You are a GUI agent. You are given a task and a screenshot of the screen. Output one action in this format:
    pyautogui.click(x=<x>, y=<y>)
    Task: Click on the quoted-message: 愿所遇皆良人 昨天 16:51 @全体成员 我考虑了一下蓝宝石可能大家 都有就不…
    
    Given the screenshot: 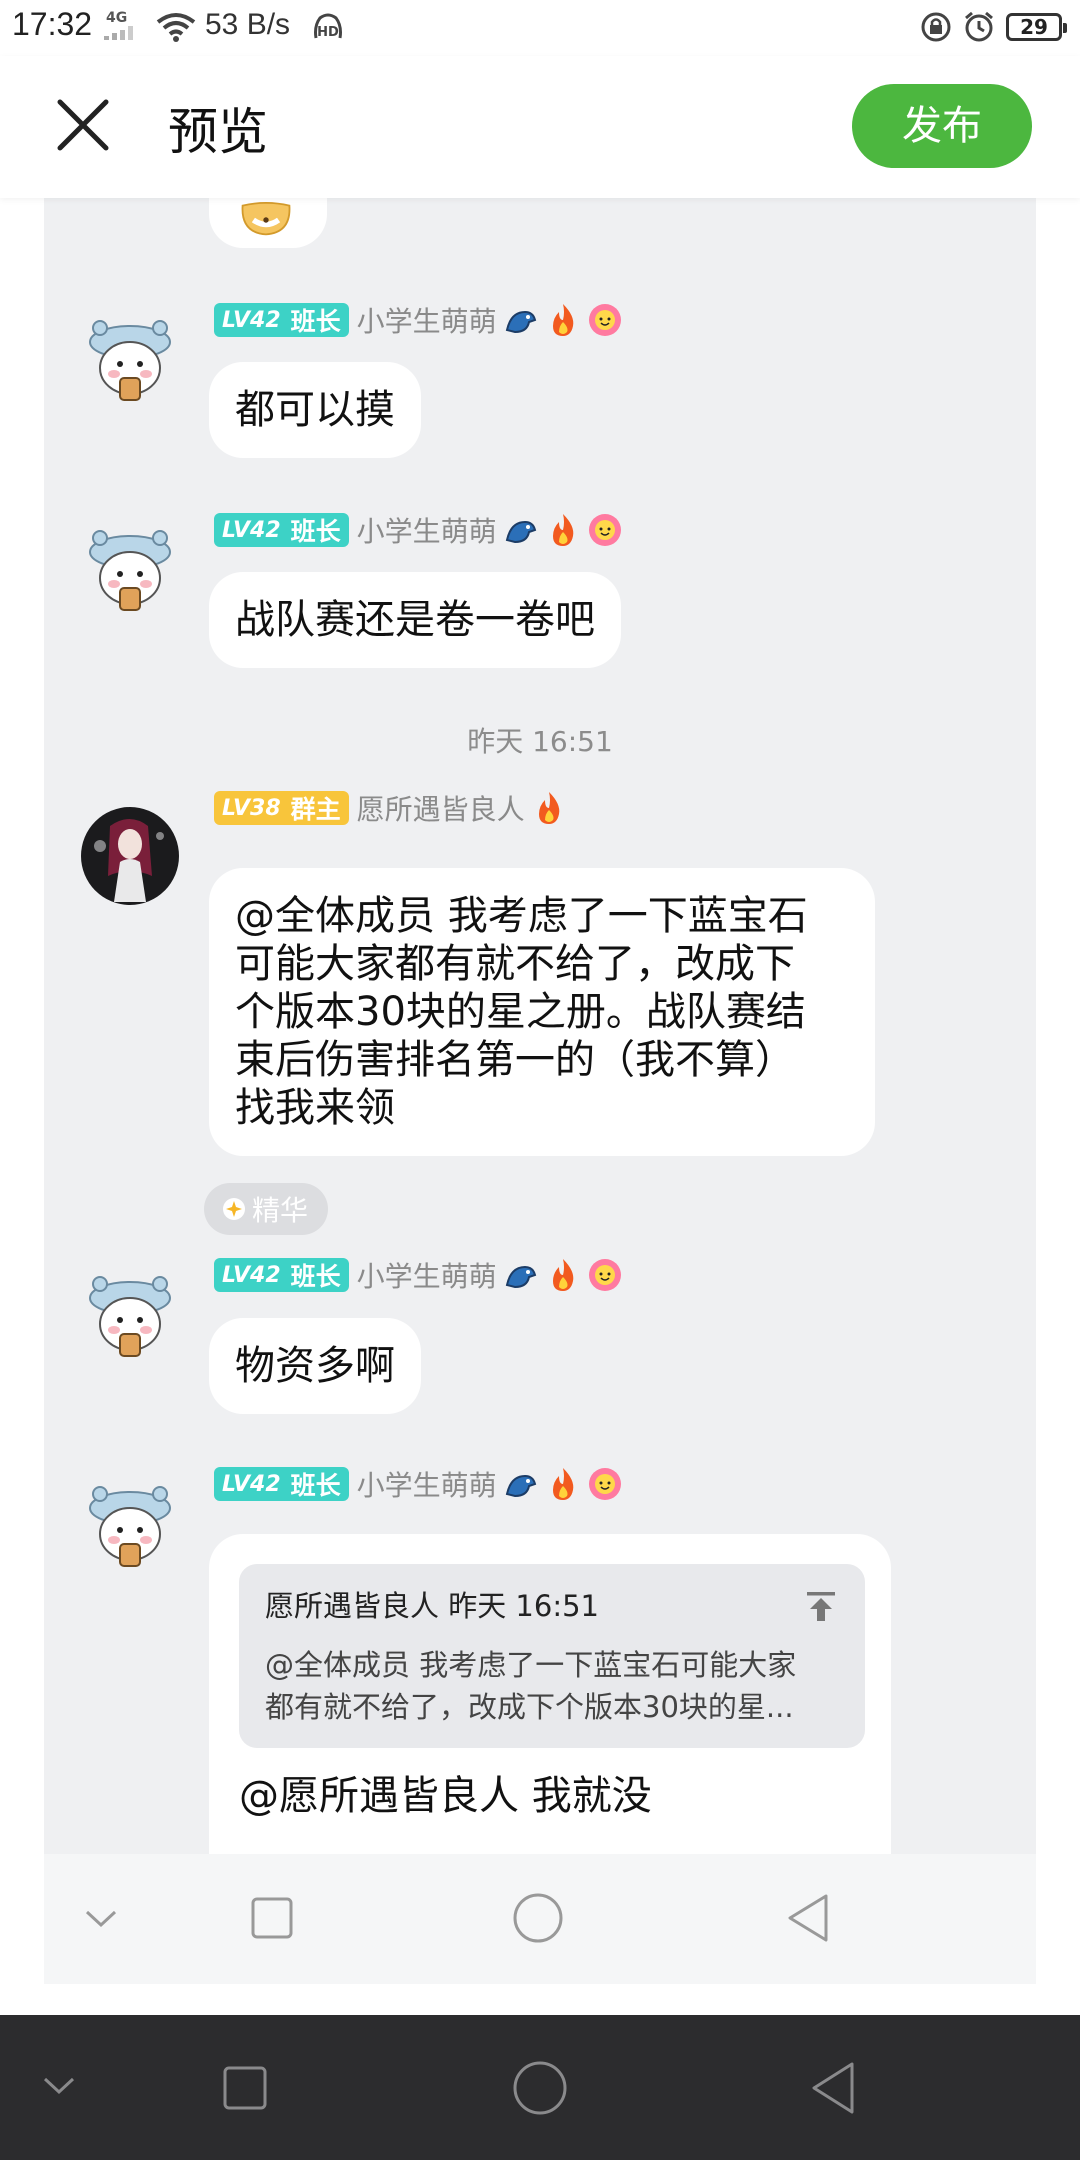 What is the action you would take?
    pyautogui.click(x=552, y=1656)
    